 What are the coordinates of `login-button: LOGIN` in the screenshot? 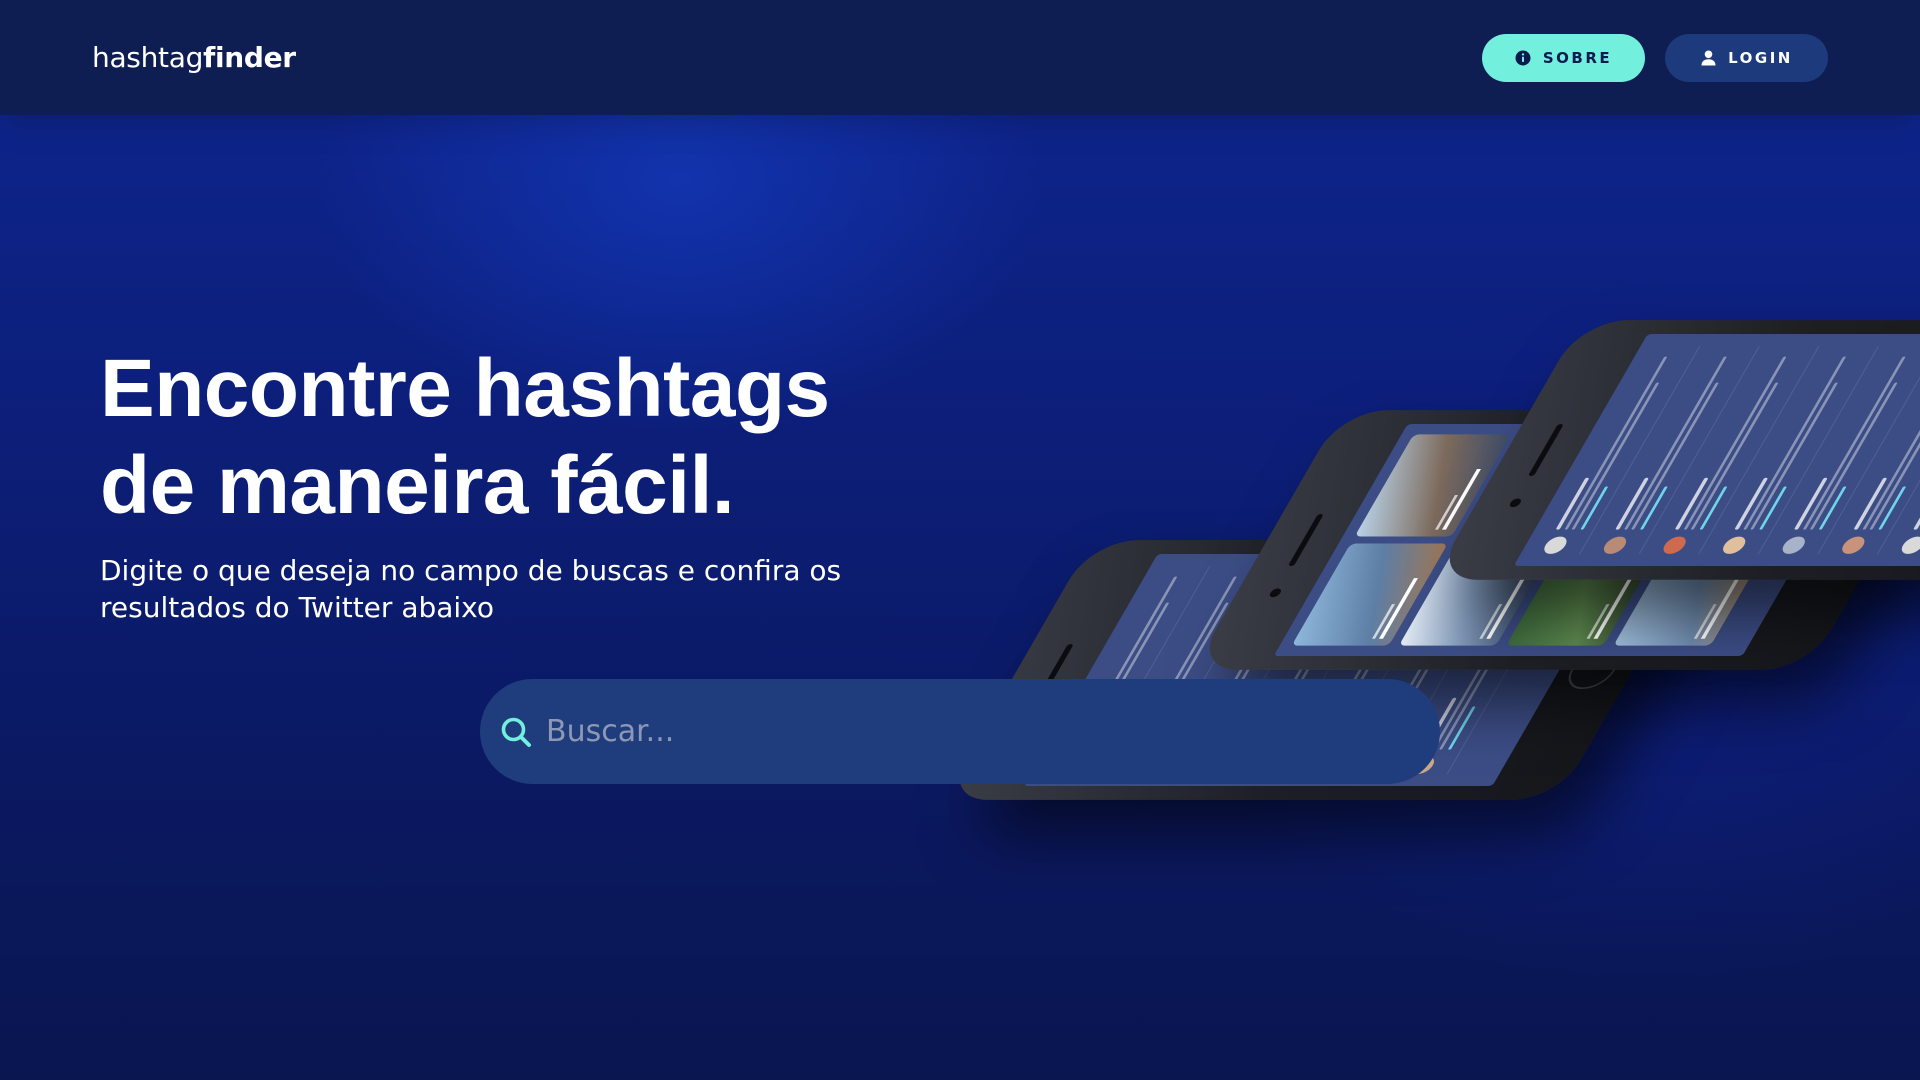 It's located at (1746, 58).